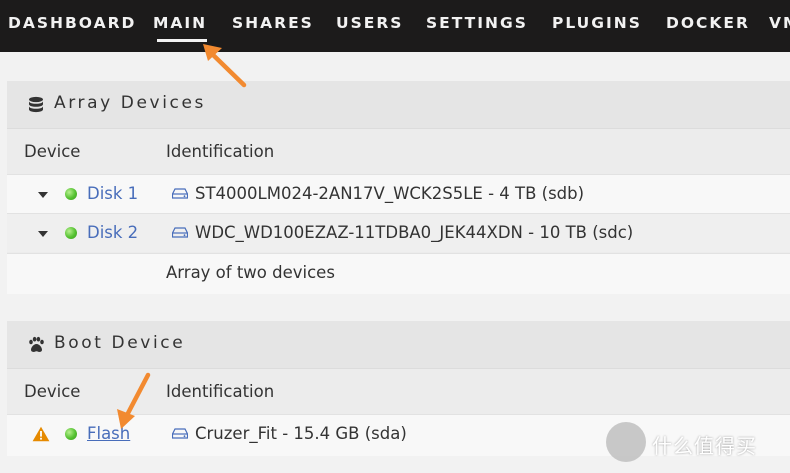 The image size is (790, 473). What do you see at coordinates (112, 232) in the screenshot?
I see `disk-link: Disk 2` at bounding box center [112, 232].